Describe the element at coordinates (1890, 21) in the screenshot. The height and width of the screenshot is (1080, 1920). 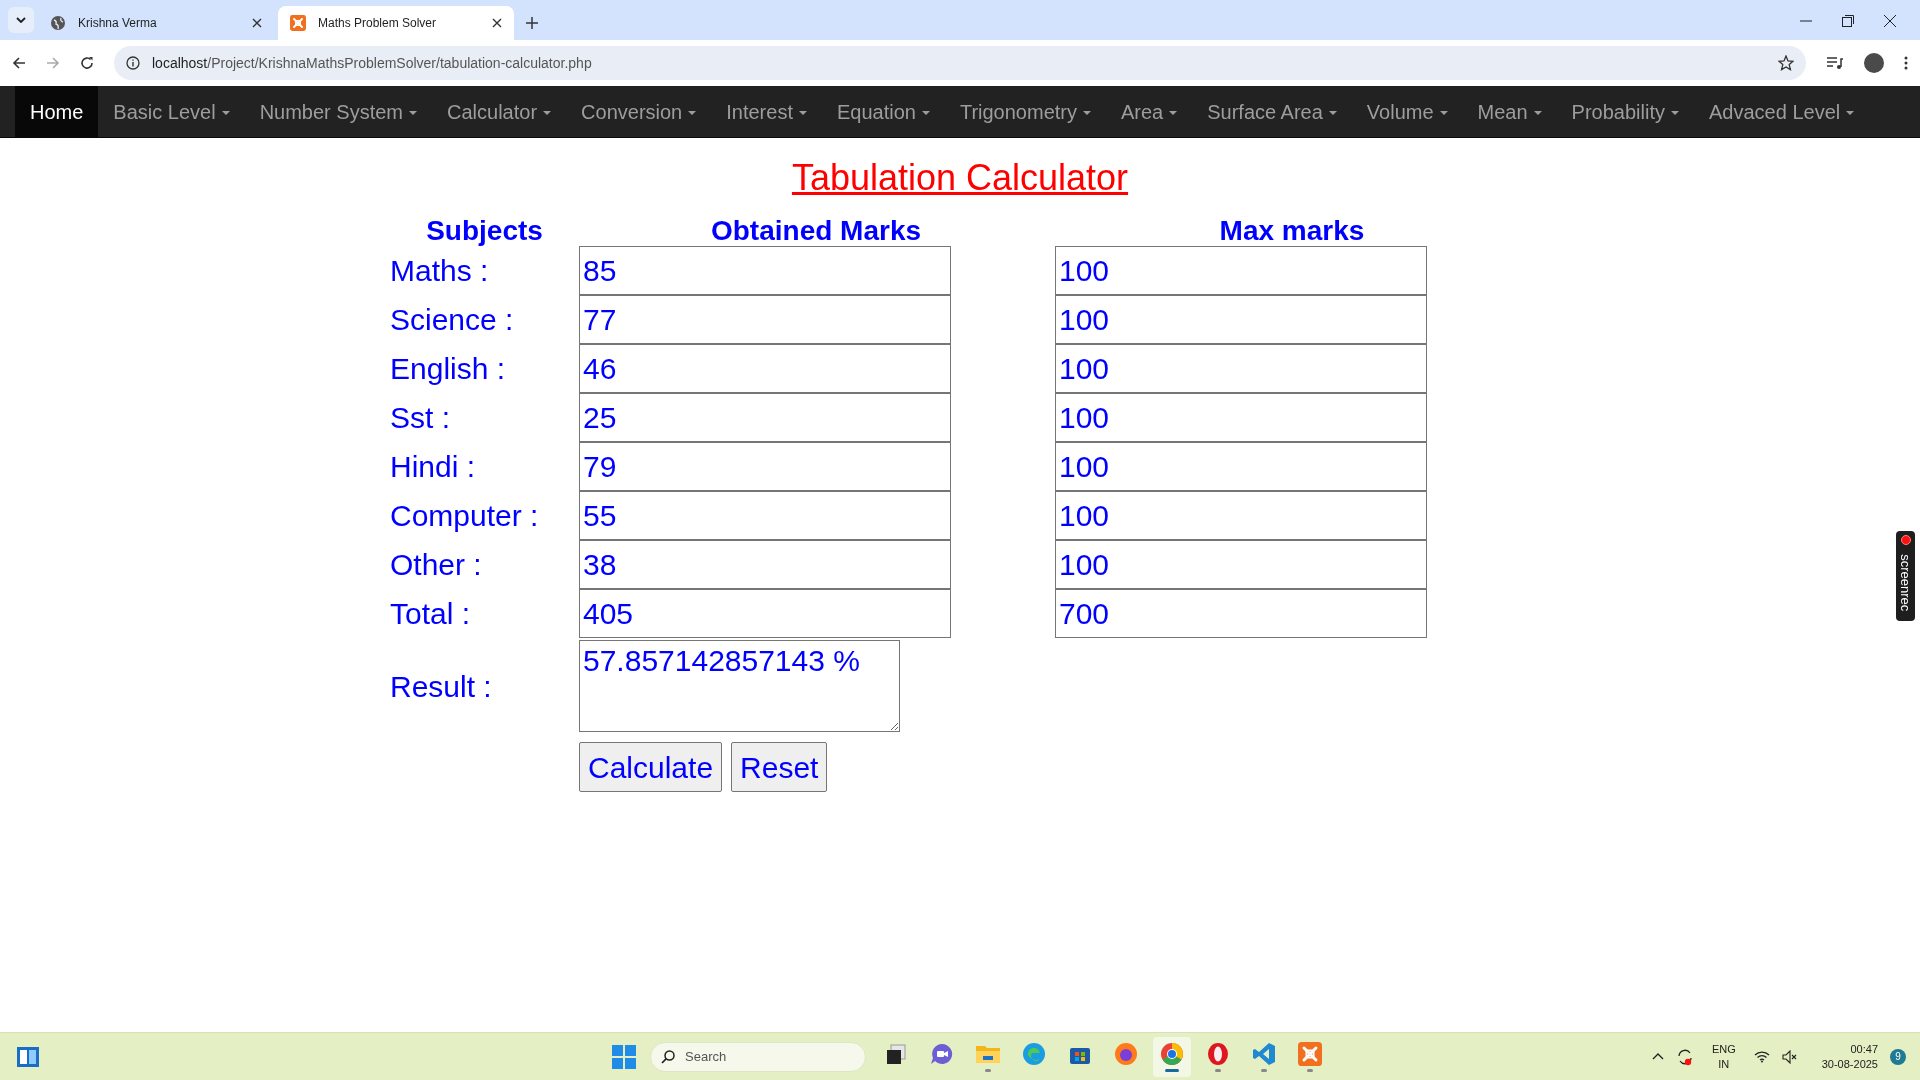
I see `close-window-icon` at that location.